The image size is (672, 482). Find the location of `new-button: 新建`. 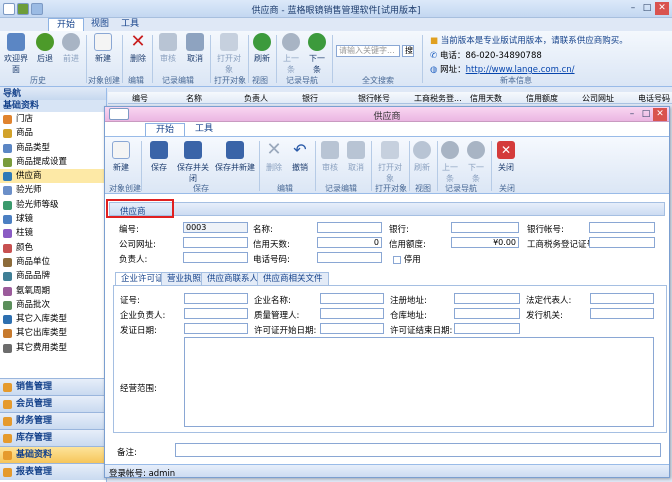

new-button: 新建 is located at coordinates (103, 48).